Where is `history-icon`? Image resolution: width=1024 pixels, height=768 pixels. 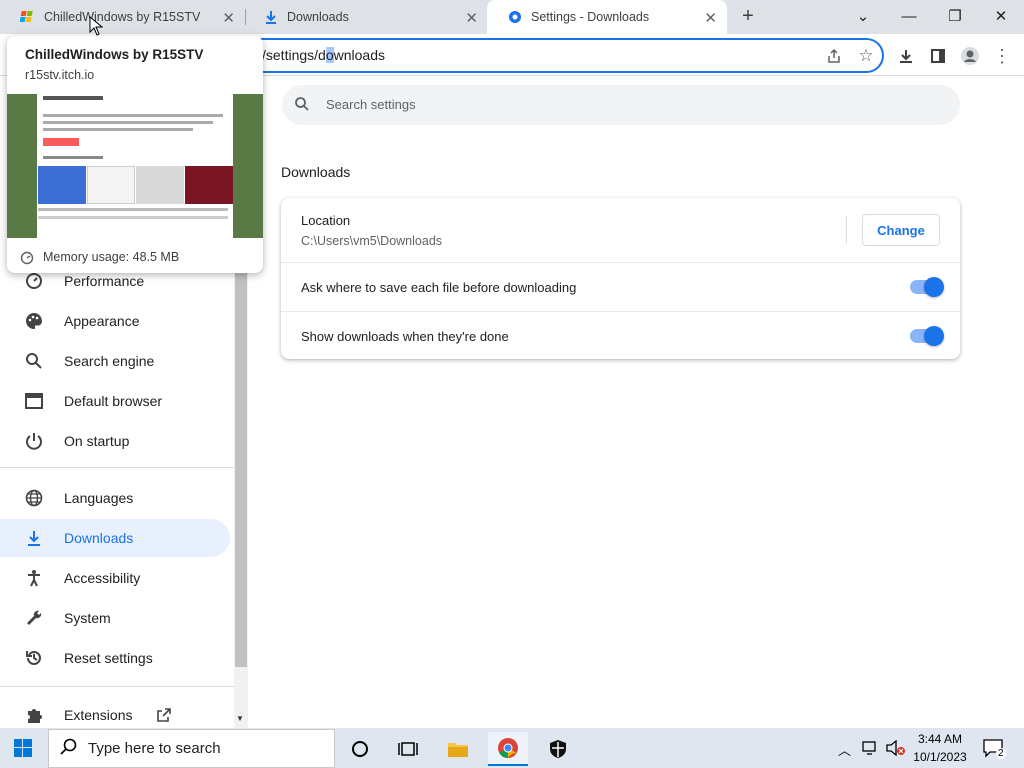
history-icon is located at coordinates (34, 658).